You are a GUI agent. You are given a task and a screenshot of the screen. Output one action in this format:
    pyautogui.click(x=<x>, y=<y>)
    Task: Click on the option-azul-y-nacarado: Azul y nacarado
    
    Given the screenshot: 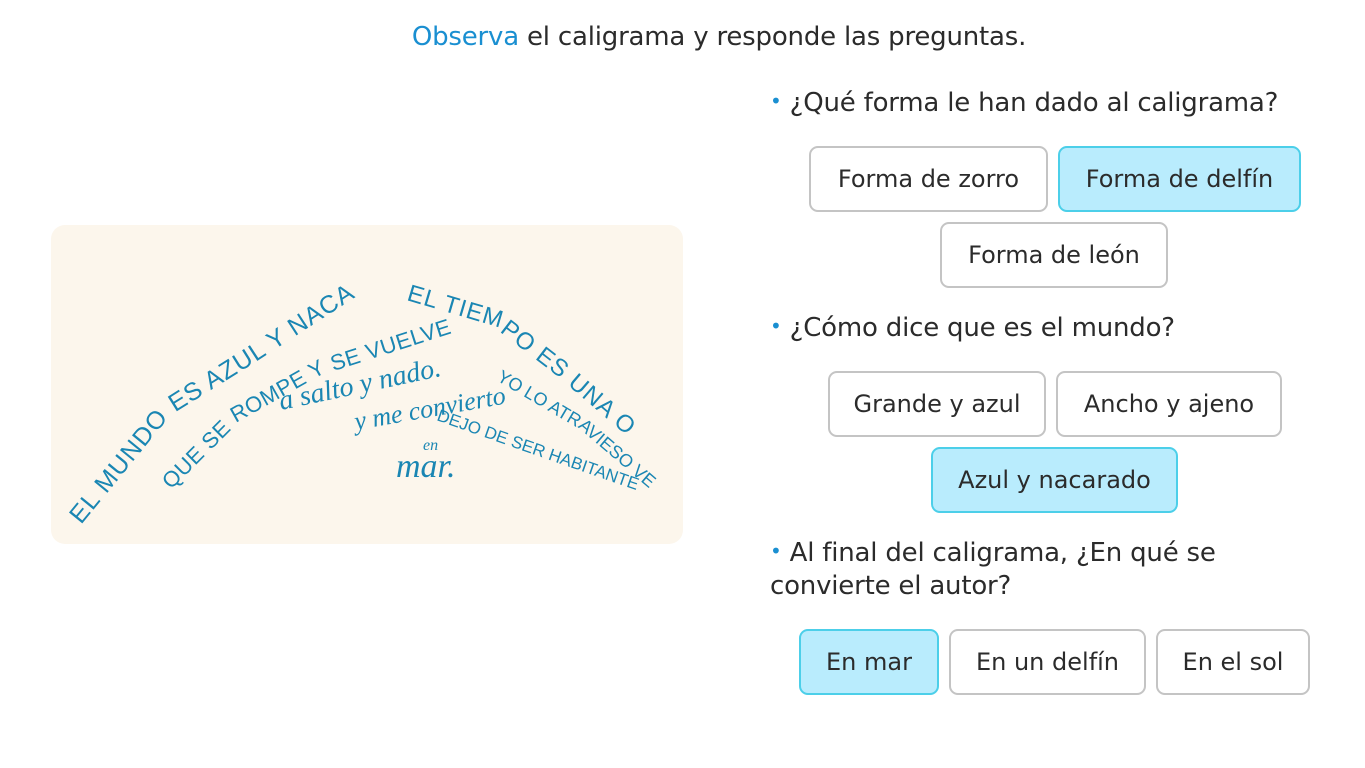 What is the action you would take?
    pyautogui.click(x=1054, y=480)
    